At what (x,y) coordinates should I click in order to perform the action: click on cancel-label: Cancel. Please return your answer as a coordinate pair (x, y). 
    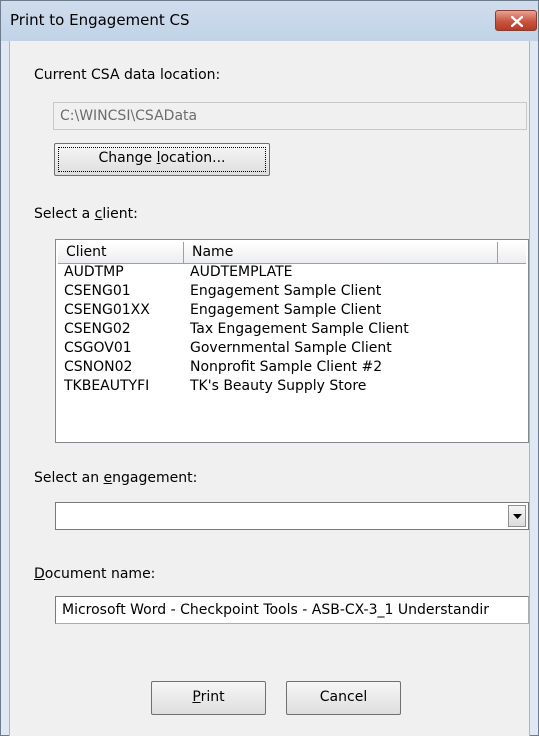
    Looking at the image, I should click on (343, 697).